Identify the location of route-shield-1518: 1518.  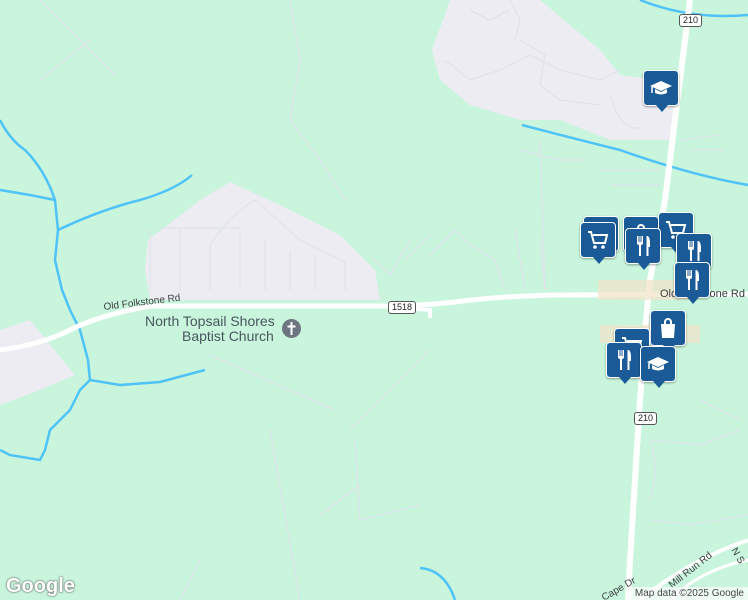
(402, 307).